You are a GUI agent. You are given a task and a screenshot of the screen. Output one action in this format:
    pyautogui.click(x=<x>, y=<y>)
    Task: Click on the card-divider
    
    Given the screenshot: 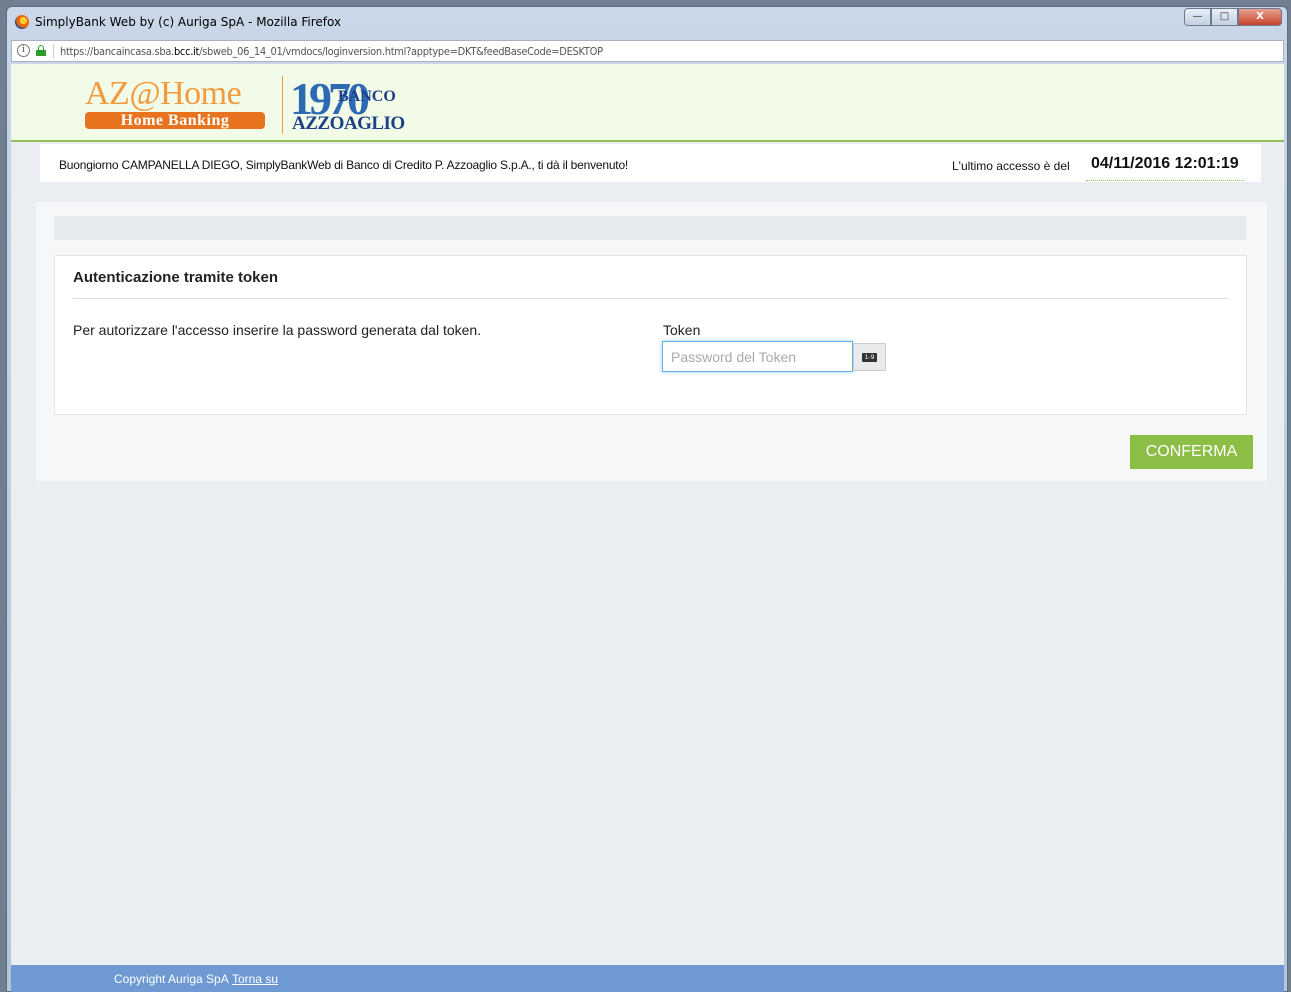 What is the action you would take?
    pyautogui.click(x=650, y=298)
    